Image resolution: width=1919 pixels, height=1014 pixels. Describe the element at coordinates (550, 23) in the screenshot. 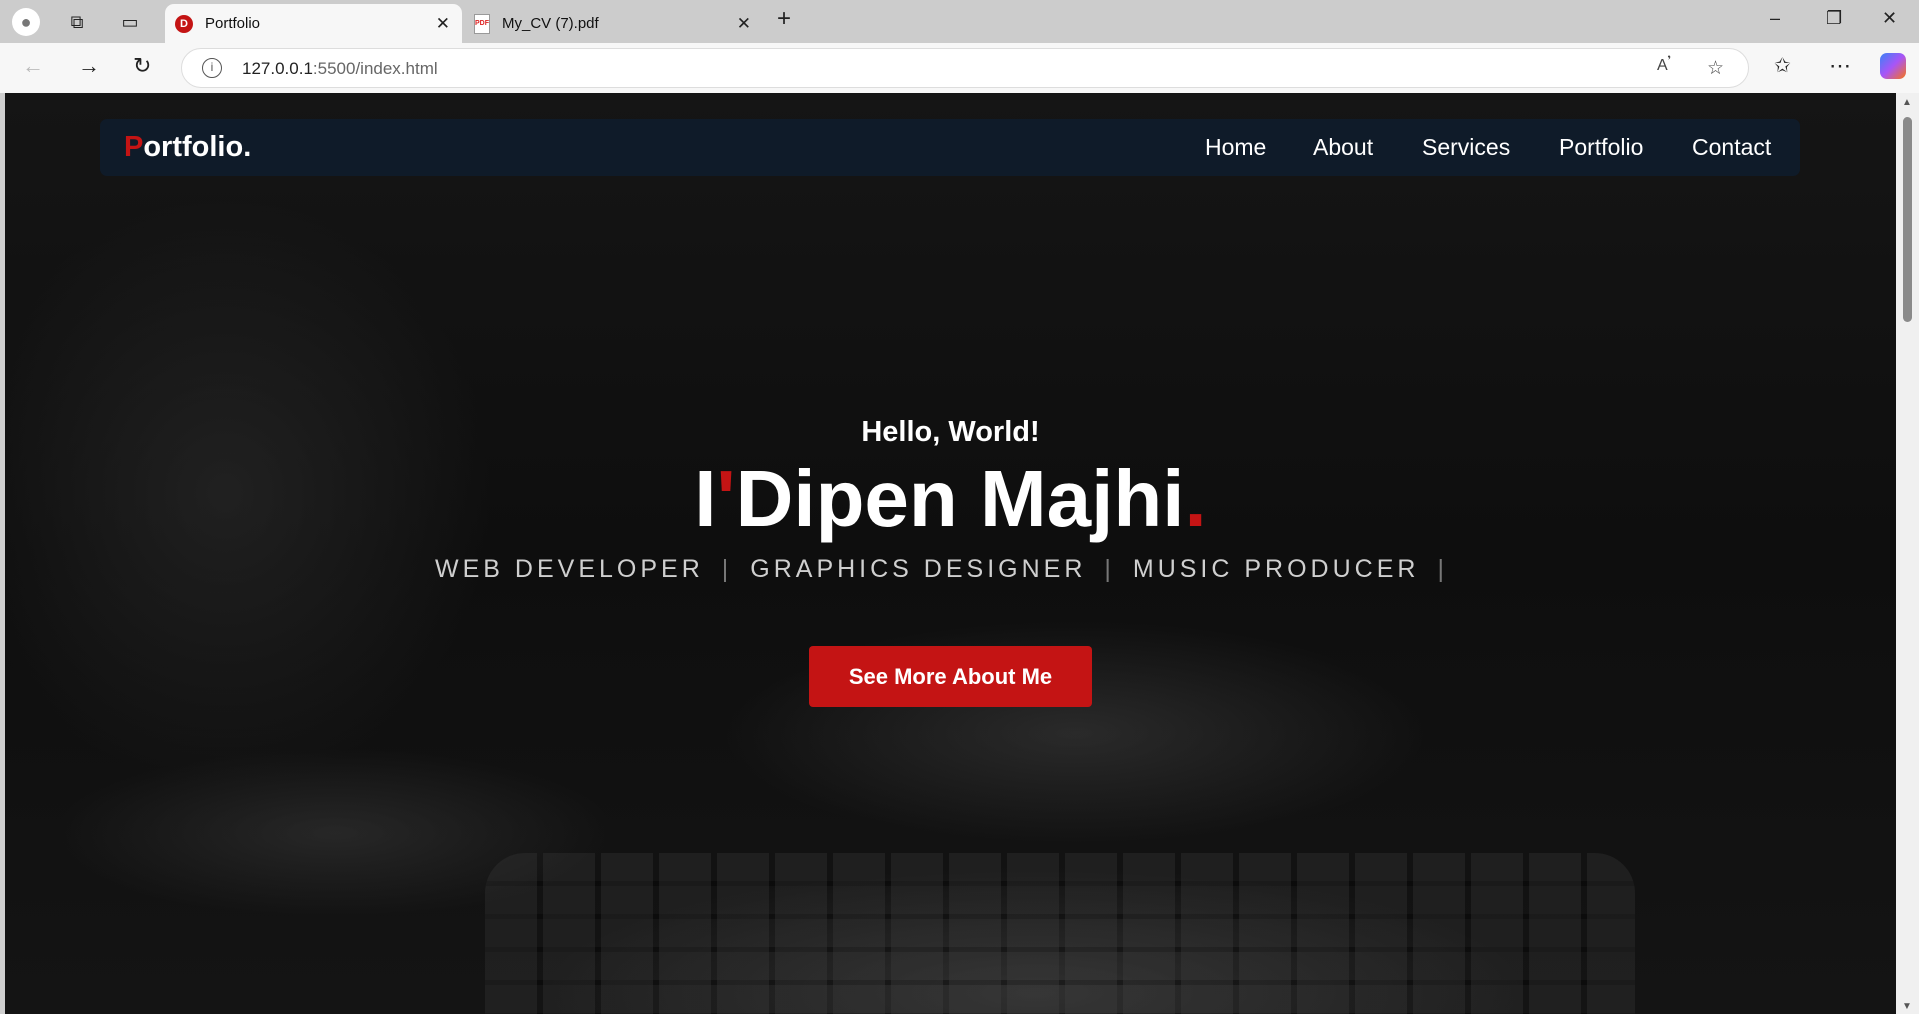

I see `tab-title: My_CV (7).pdf` at that location.